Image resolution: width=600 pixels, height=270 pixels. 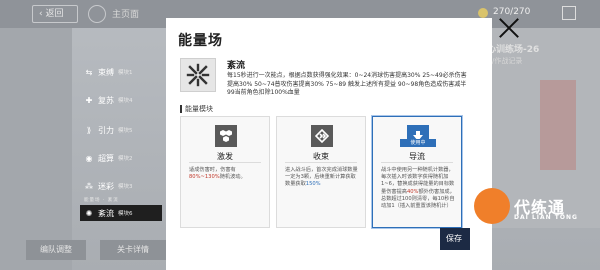 What do you see at coordinates (198, 75) in the screenshot?
I see `turbulence-large-icon` at bounding box center [198, 75].